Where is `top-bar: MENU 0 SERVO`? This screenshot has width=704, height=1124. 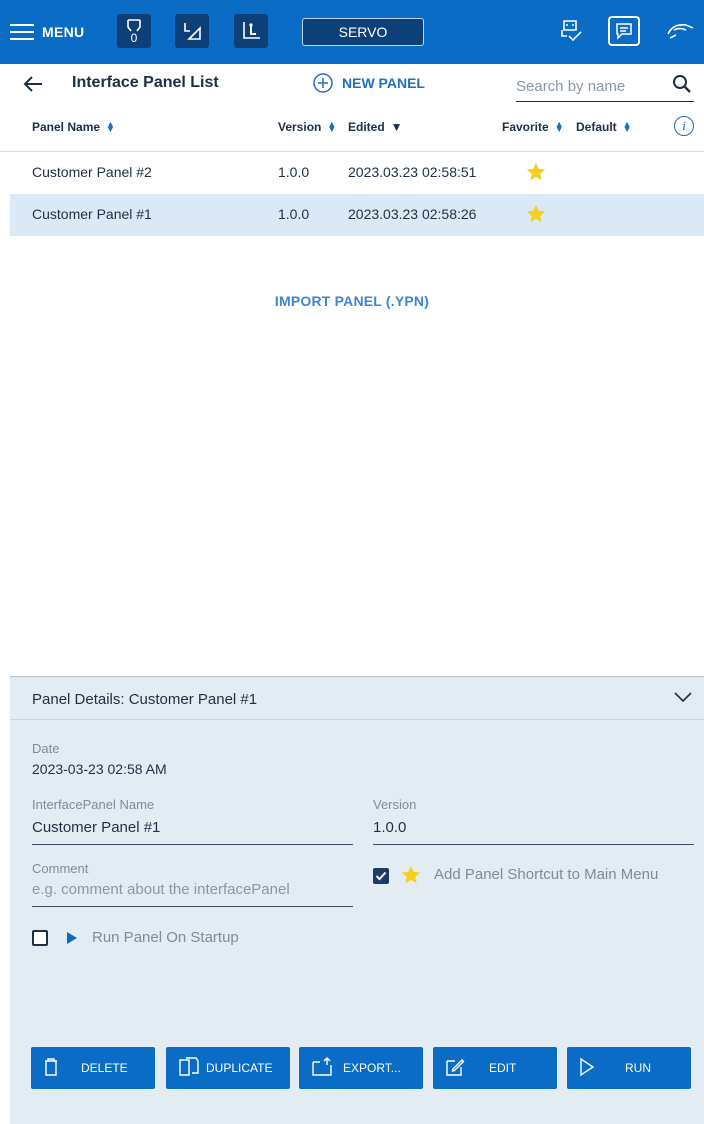 top-bar: MENU 0 SERVO is located at coordinates (352, 32).